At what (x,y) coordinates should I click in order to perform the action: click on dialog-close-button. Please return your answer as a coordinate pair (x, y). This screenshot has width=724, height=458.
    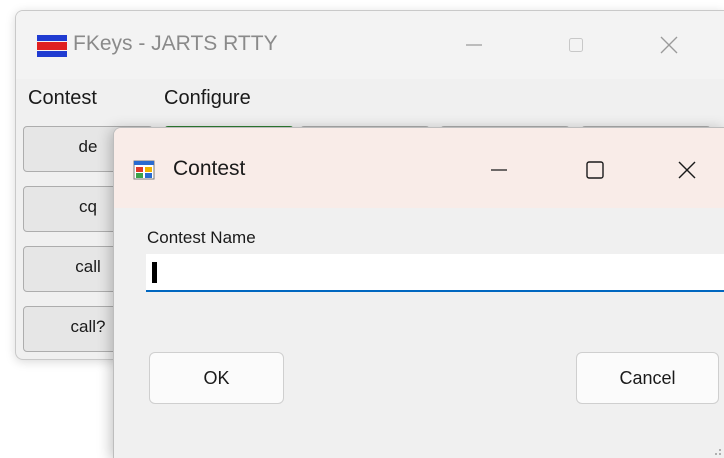
    Looking at the image, I should click on (687, 170).